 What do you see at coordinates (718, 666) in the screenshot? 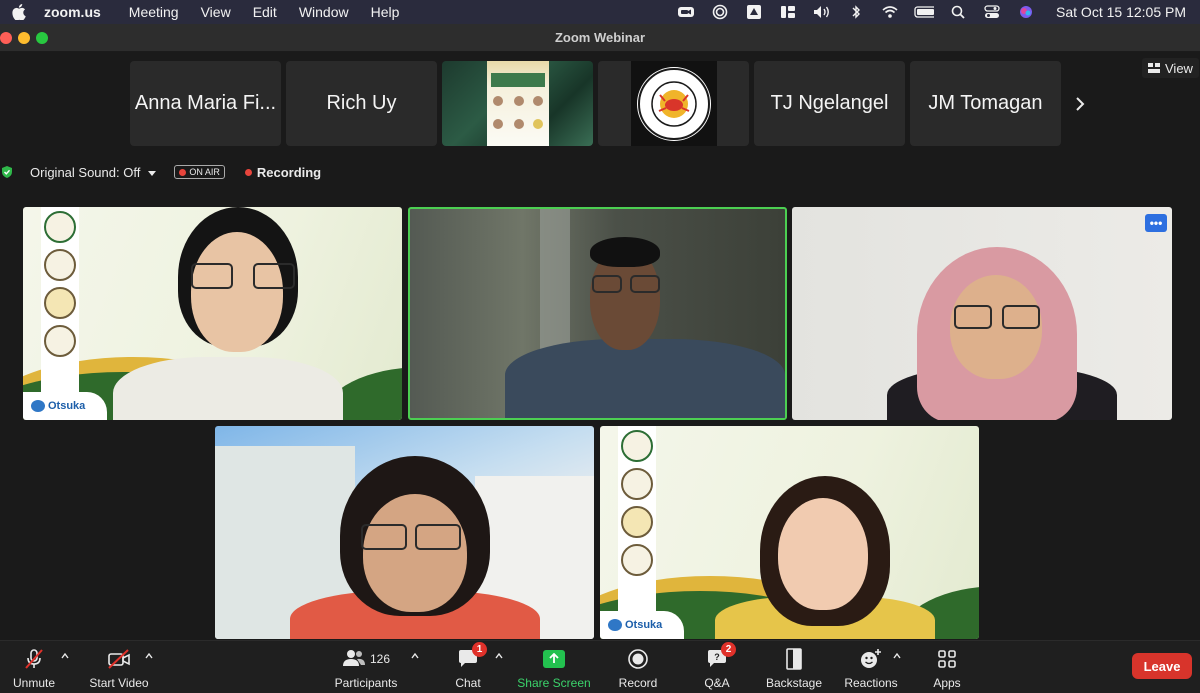
I see `qa-button: ? 2 Q&A` at bounding box center [718, 666].